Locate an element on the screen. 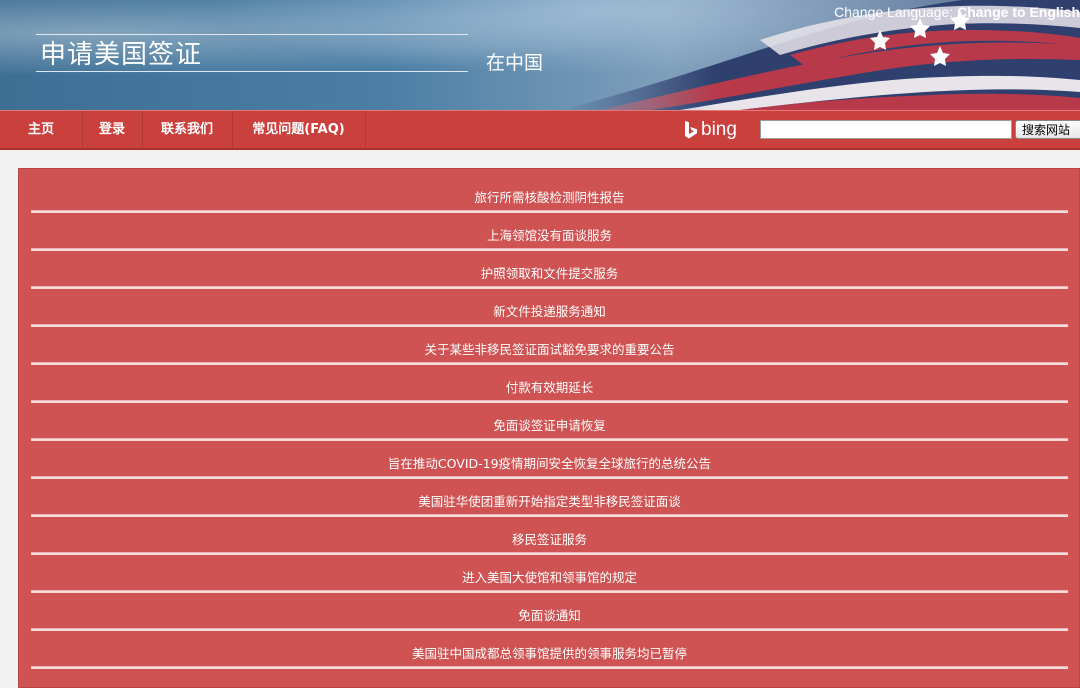 The image size is (1080, 688). notice-link: 移民签证服务 is located at coordinates (549, 538).